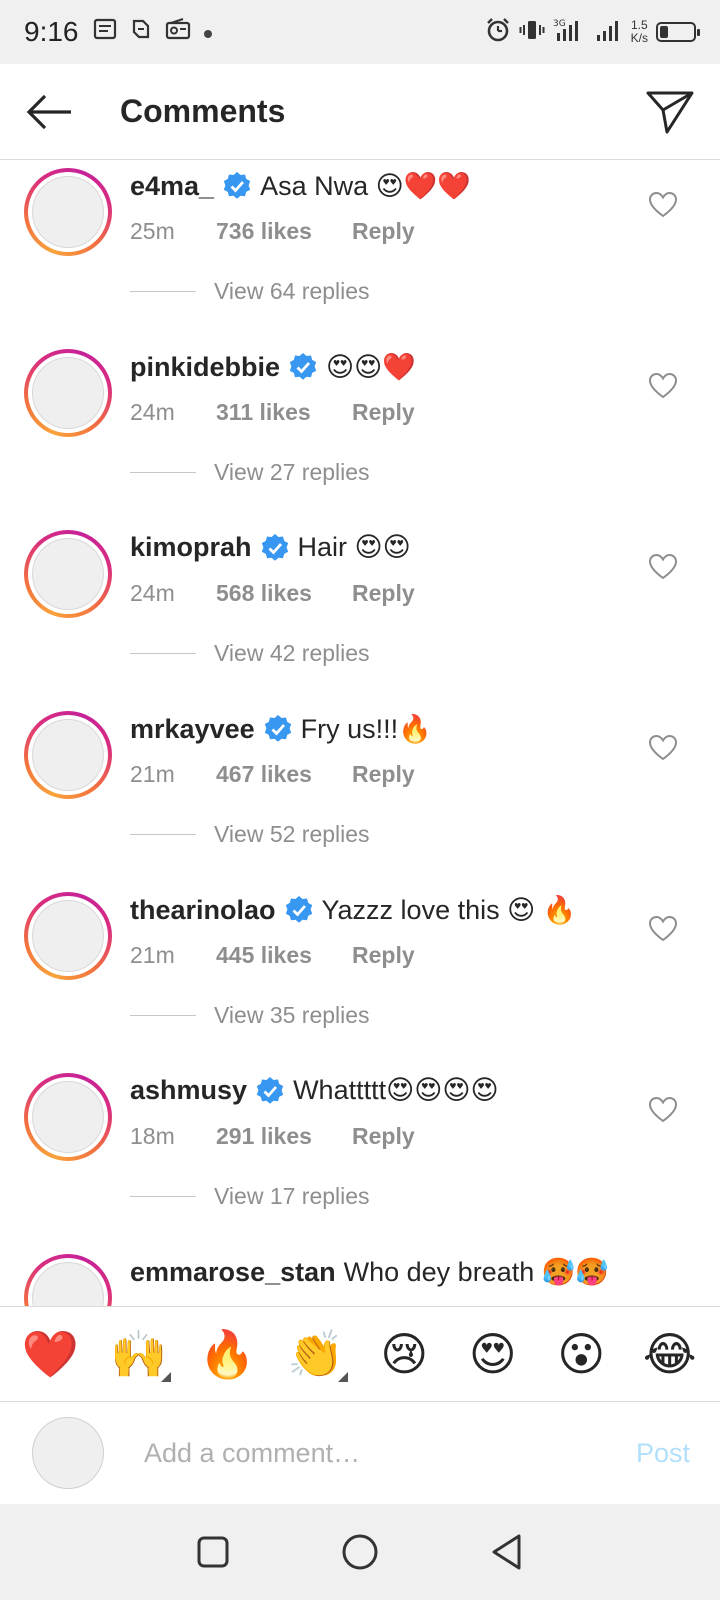  I want to click on signal-icon, so click(609, 32).